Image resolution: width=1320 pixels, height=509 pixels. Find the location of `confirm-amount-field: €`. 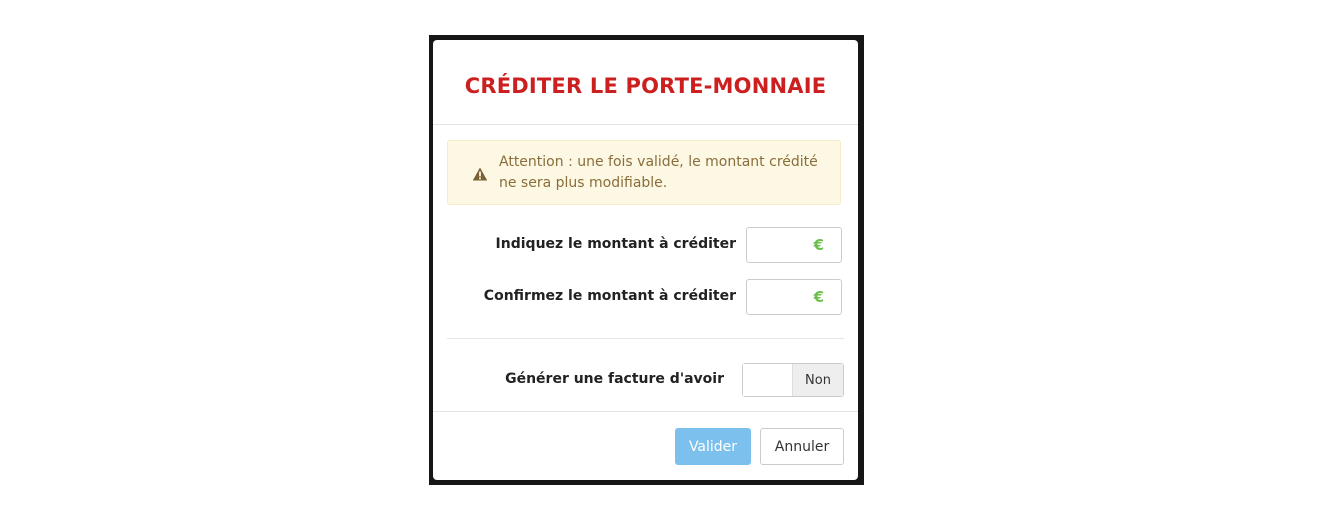

confirm-amount-field: € is located at coordinates (794, 297).